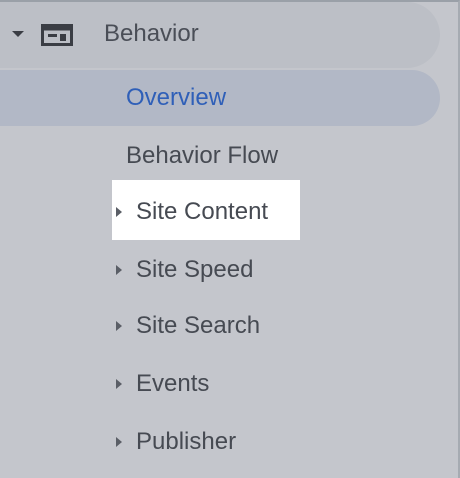  I want to click on nav-item-site-search: Site Search, so click(275, 326).